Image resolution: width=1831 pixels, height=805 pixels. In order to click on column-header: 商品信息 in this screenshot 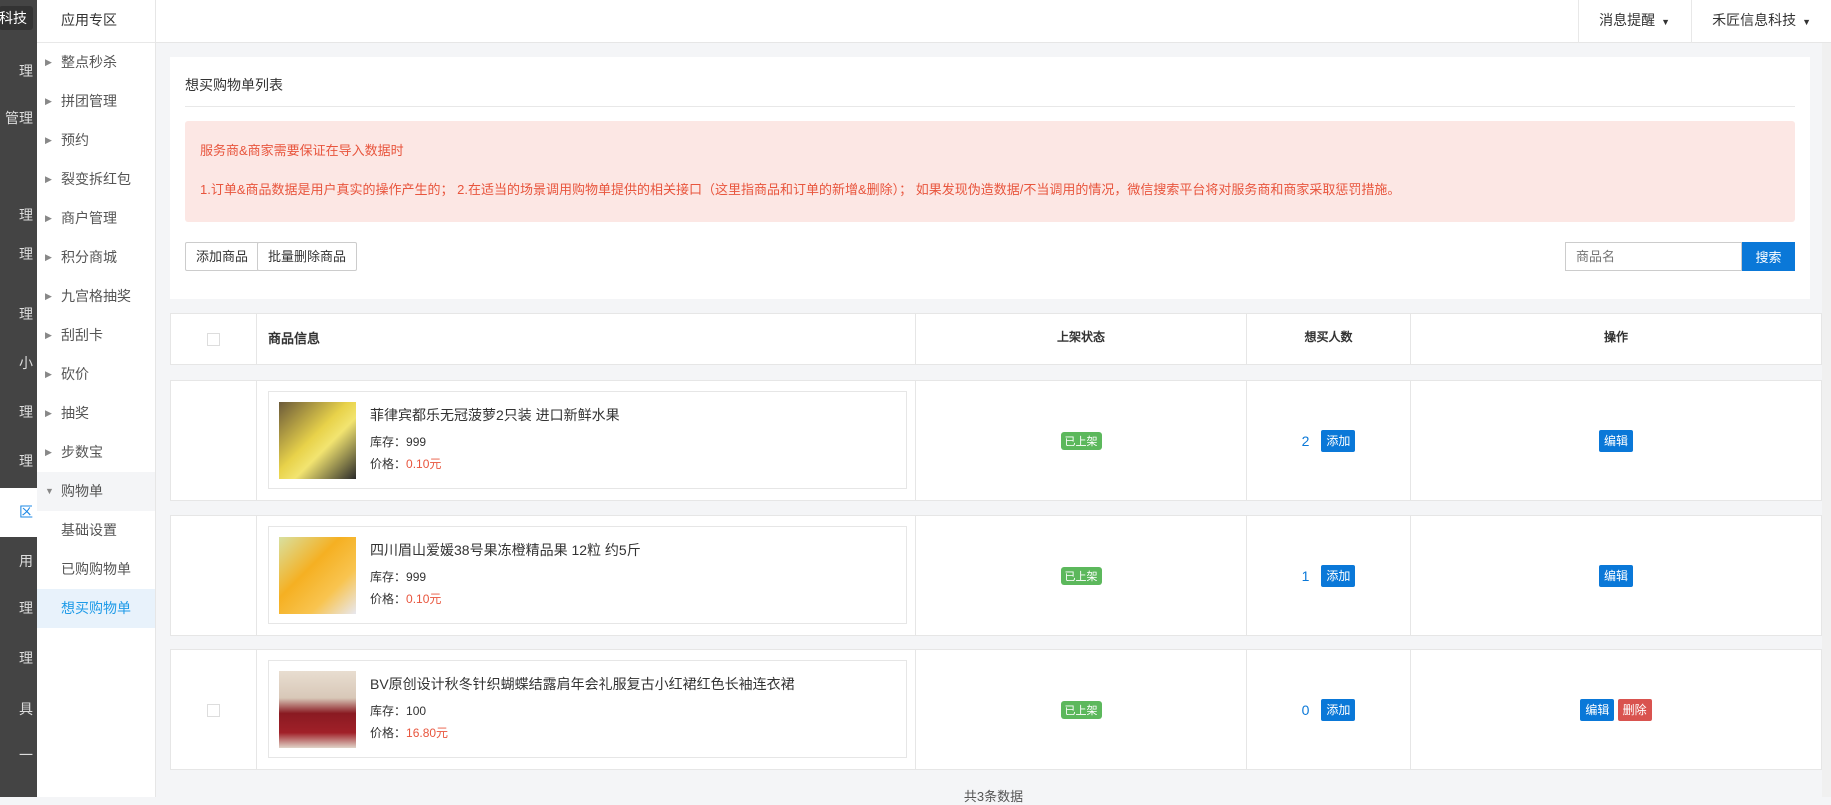, I will do `click(294, 338)`.